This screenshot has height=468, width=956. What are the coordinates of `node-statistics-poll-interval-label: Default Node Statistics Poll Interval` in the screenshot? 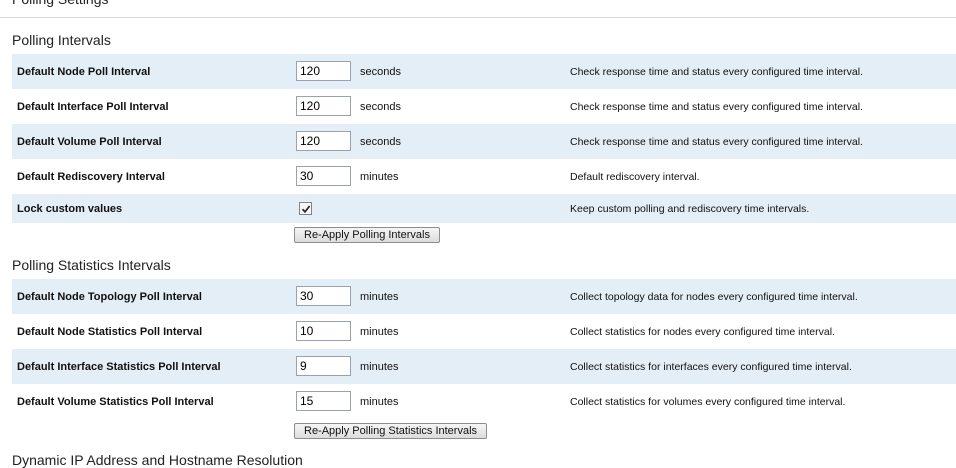 It's located at (110, 331).